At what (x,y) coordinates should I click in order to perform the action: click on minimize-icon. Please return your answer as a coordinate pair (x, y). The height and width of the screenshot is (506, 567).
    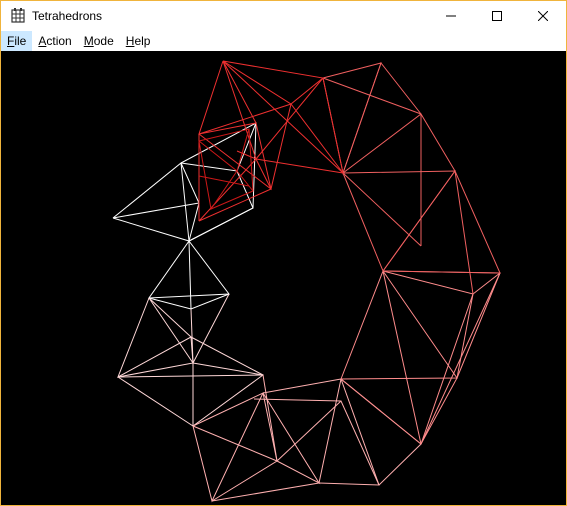
    Looking at the image, I should click on (451, 16).